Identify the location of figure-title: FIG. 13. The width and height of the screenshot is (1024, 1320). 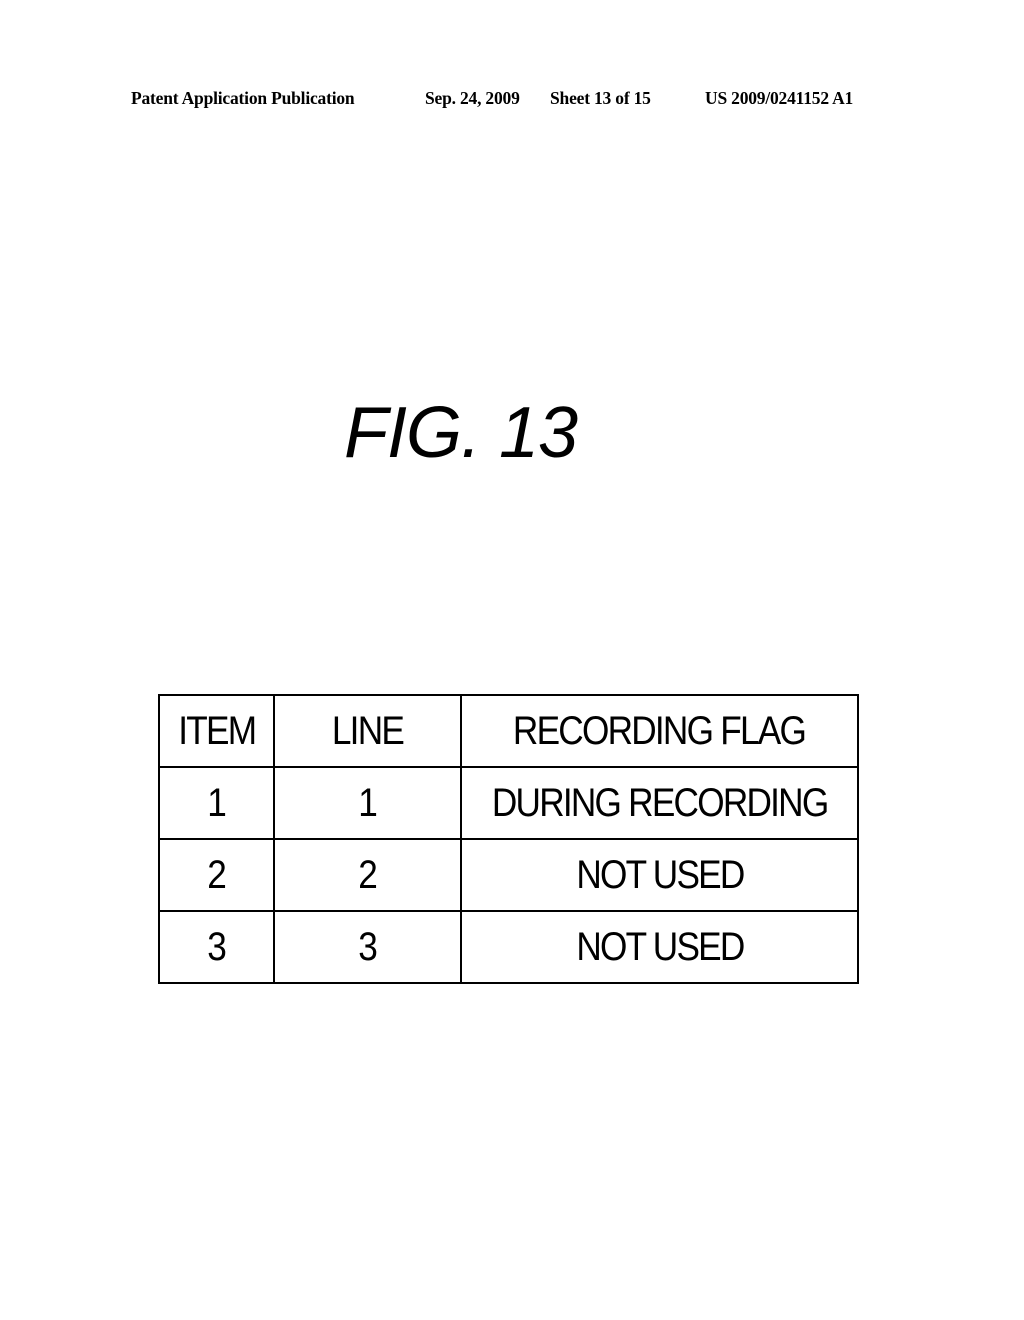
(461, 433).